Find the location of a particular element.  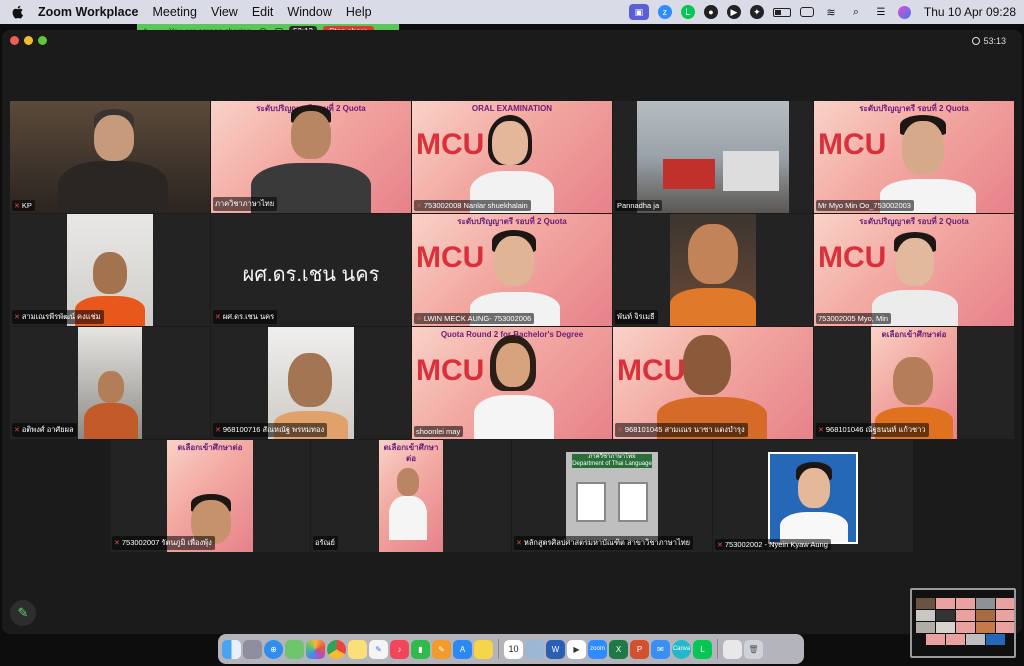

participant-tile-nyein-kyaw-aung: ✕ 753002002 - Nyein Kyaw Aung is located at coordinates (813, 496).